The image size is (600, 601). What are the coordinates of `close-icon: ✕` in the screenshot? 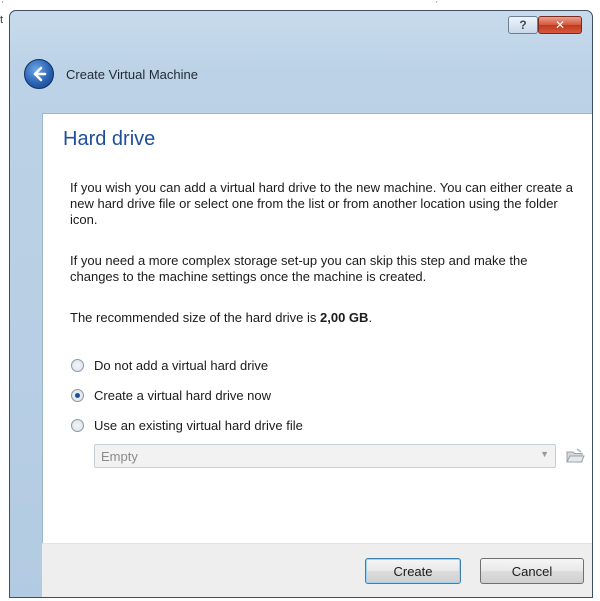 It's located at (560, 25).